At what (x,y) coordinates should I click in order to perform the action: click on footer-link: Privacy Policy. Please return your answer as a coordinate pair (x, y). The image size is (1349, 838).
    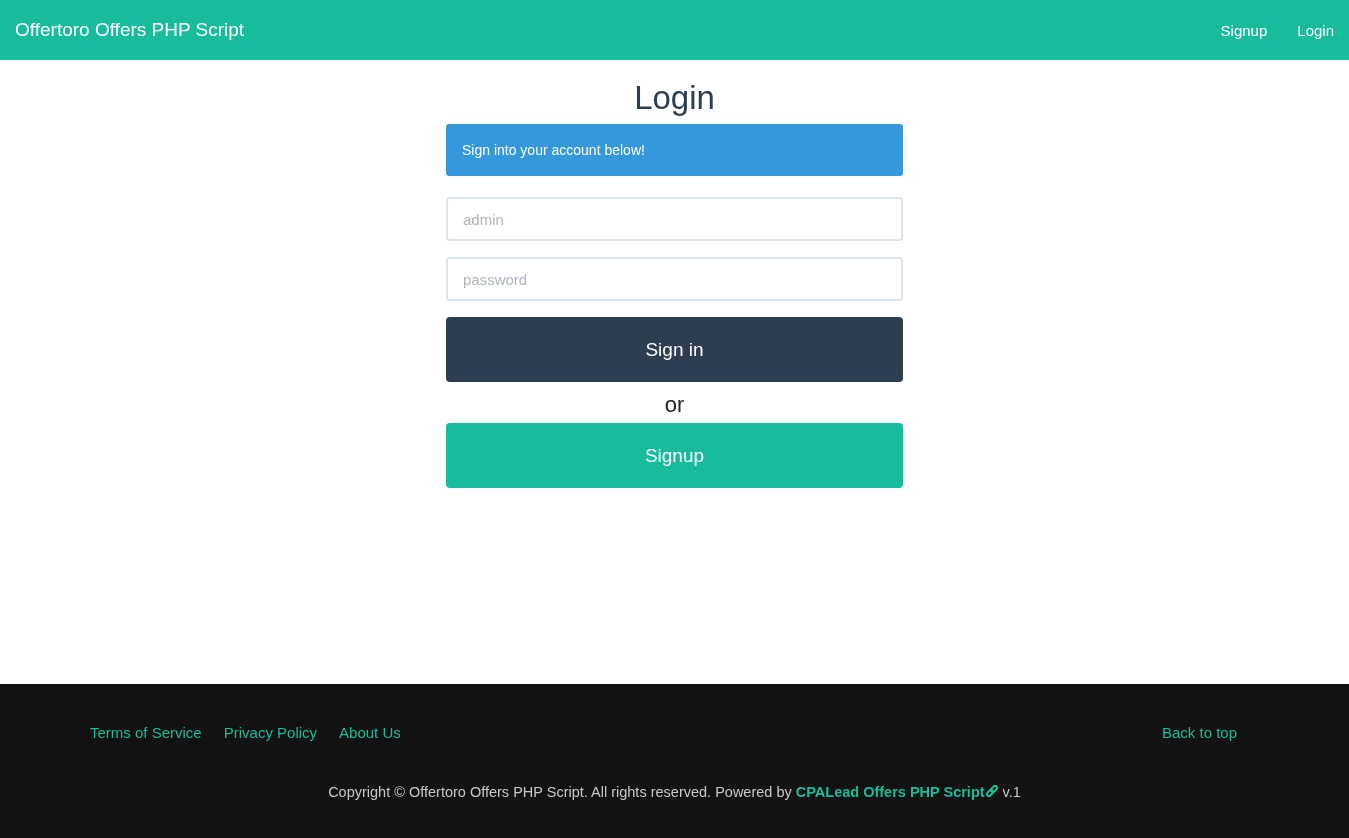
    Looking at the image, I should click on (270, 732).